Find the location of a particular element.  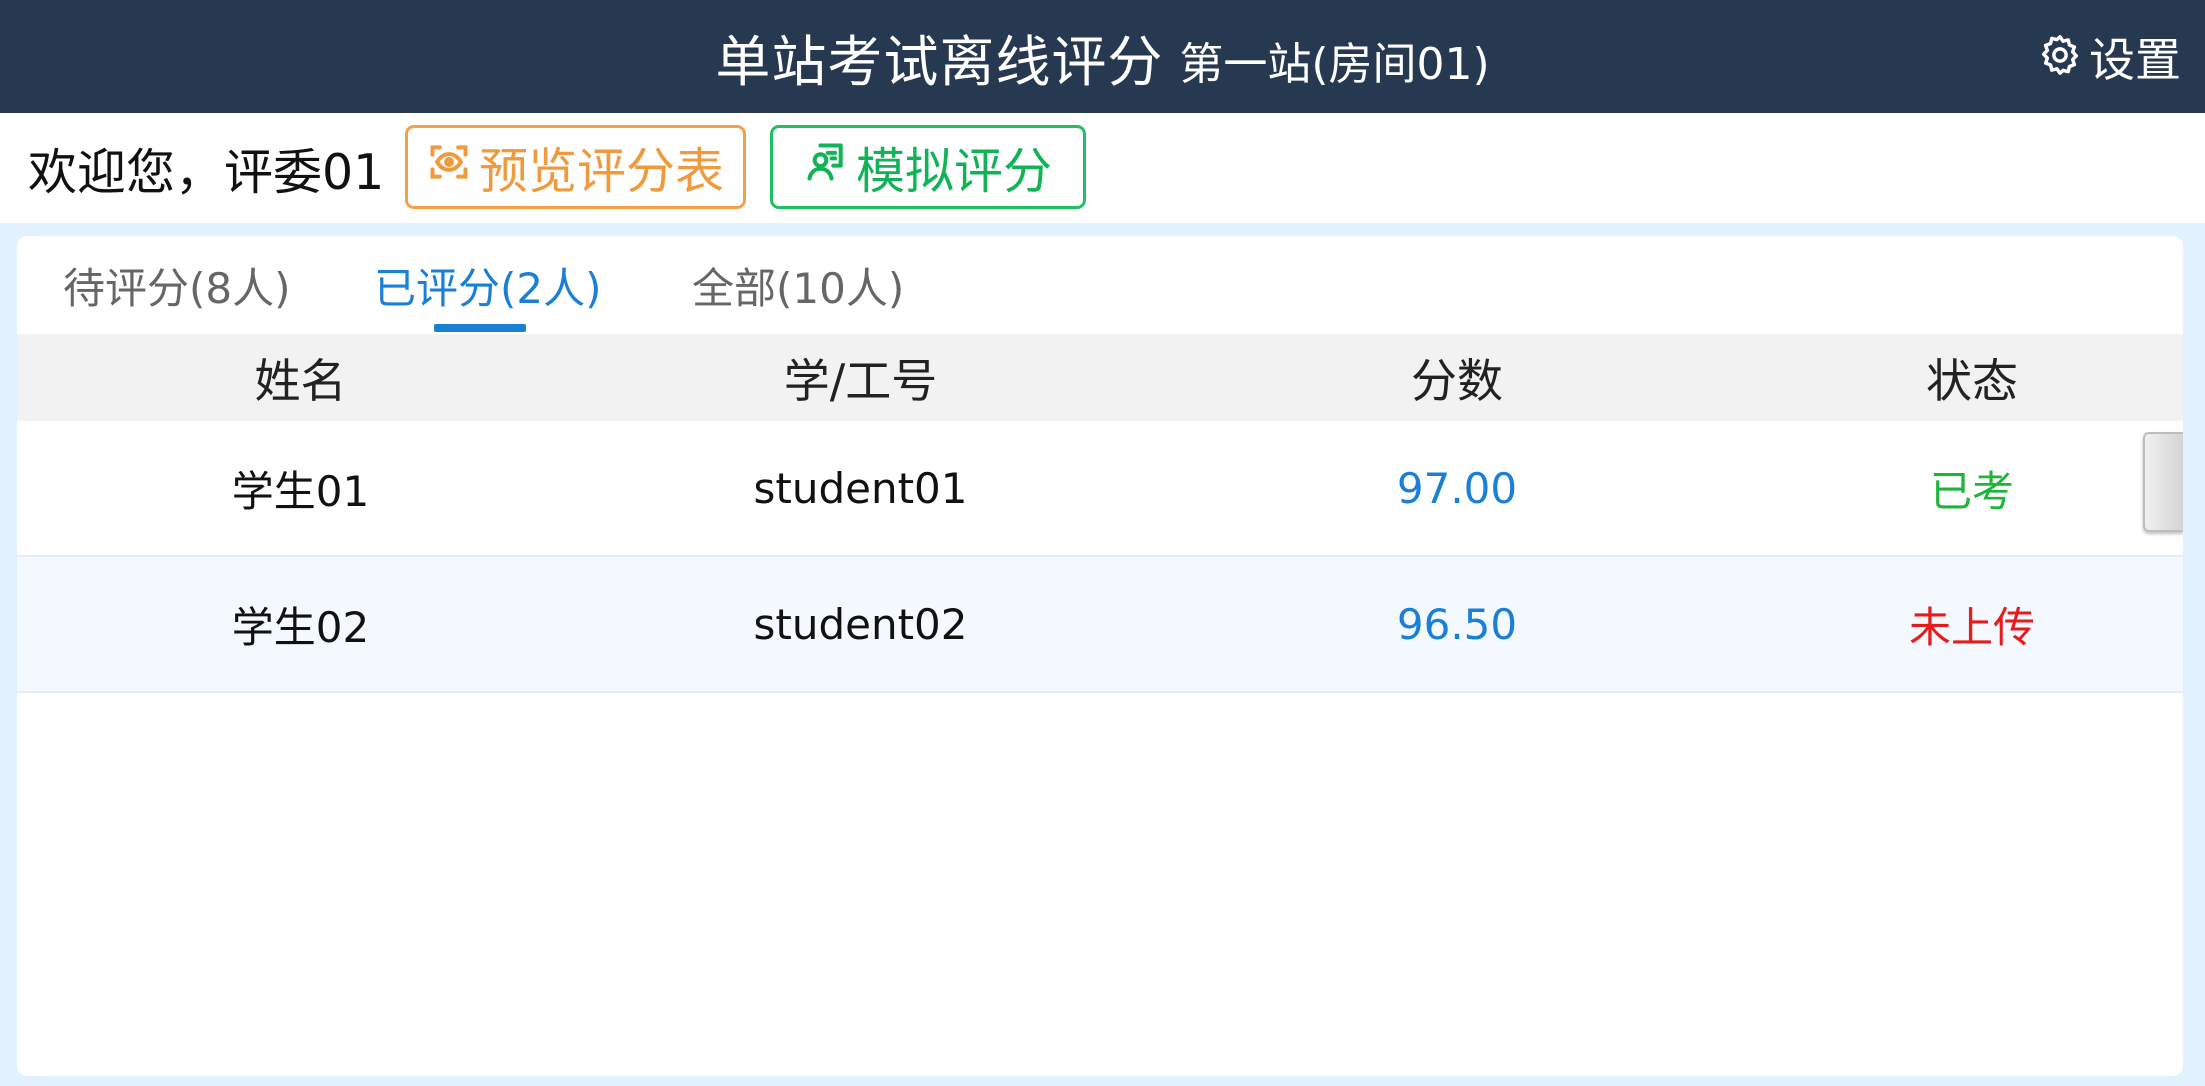

app-header: 单站考试离线评分 第一站(房间01) 设置 is located at coordinates (1102, 56).